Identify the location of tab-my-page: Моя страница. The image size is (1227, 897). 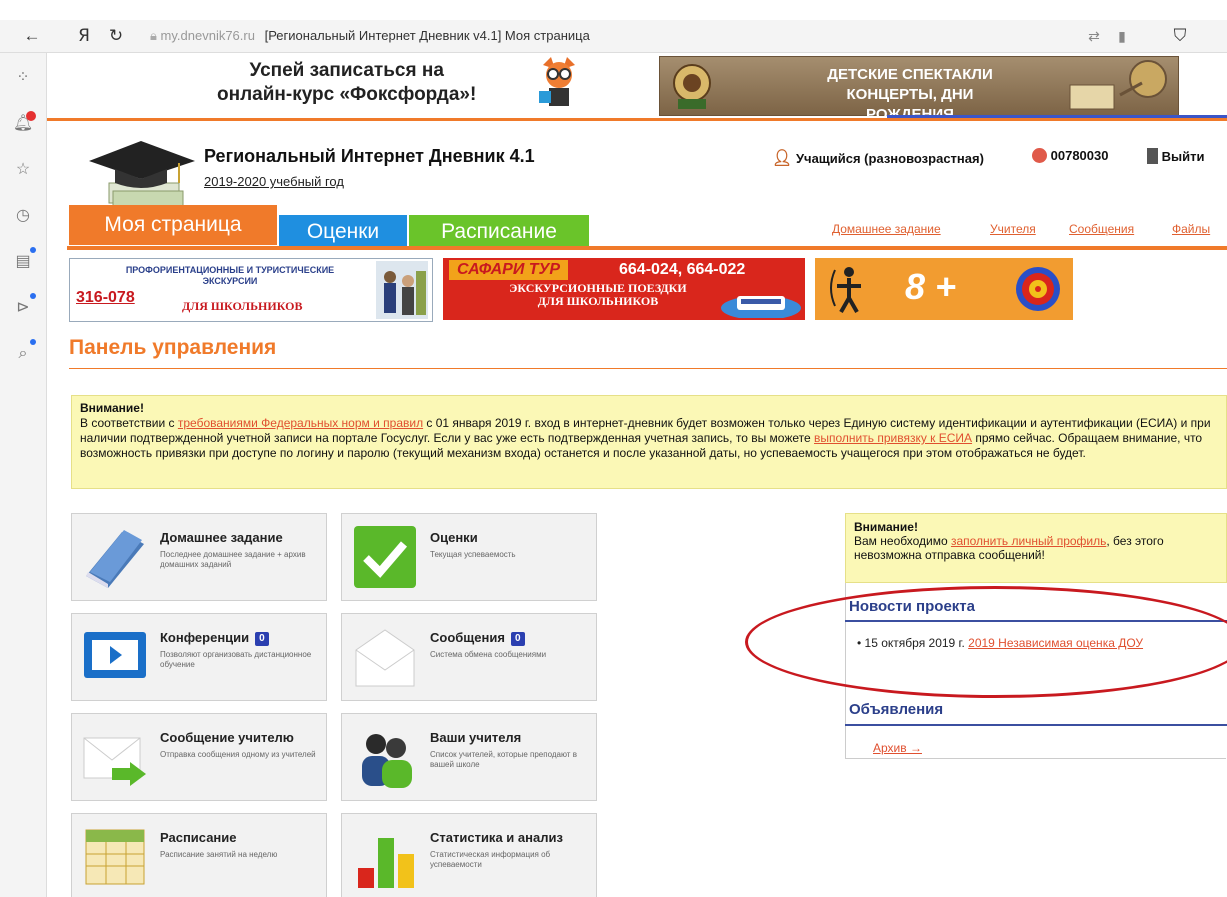
(173, 225).